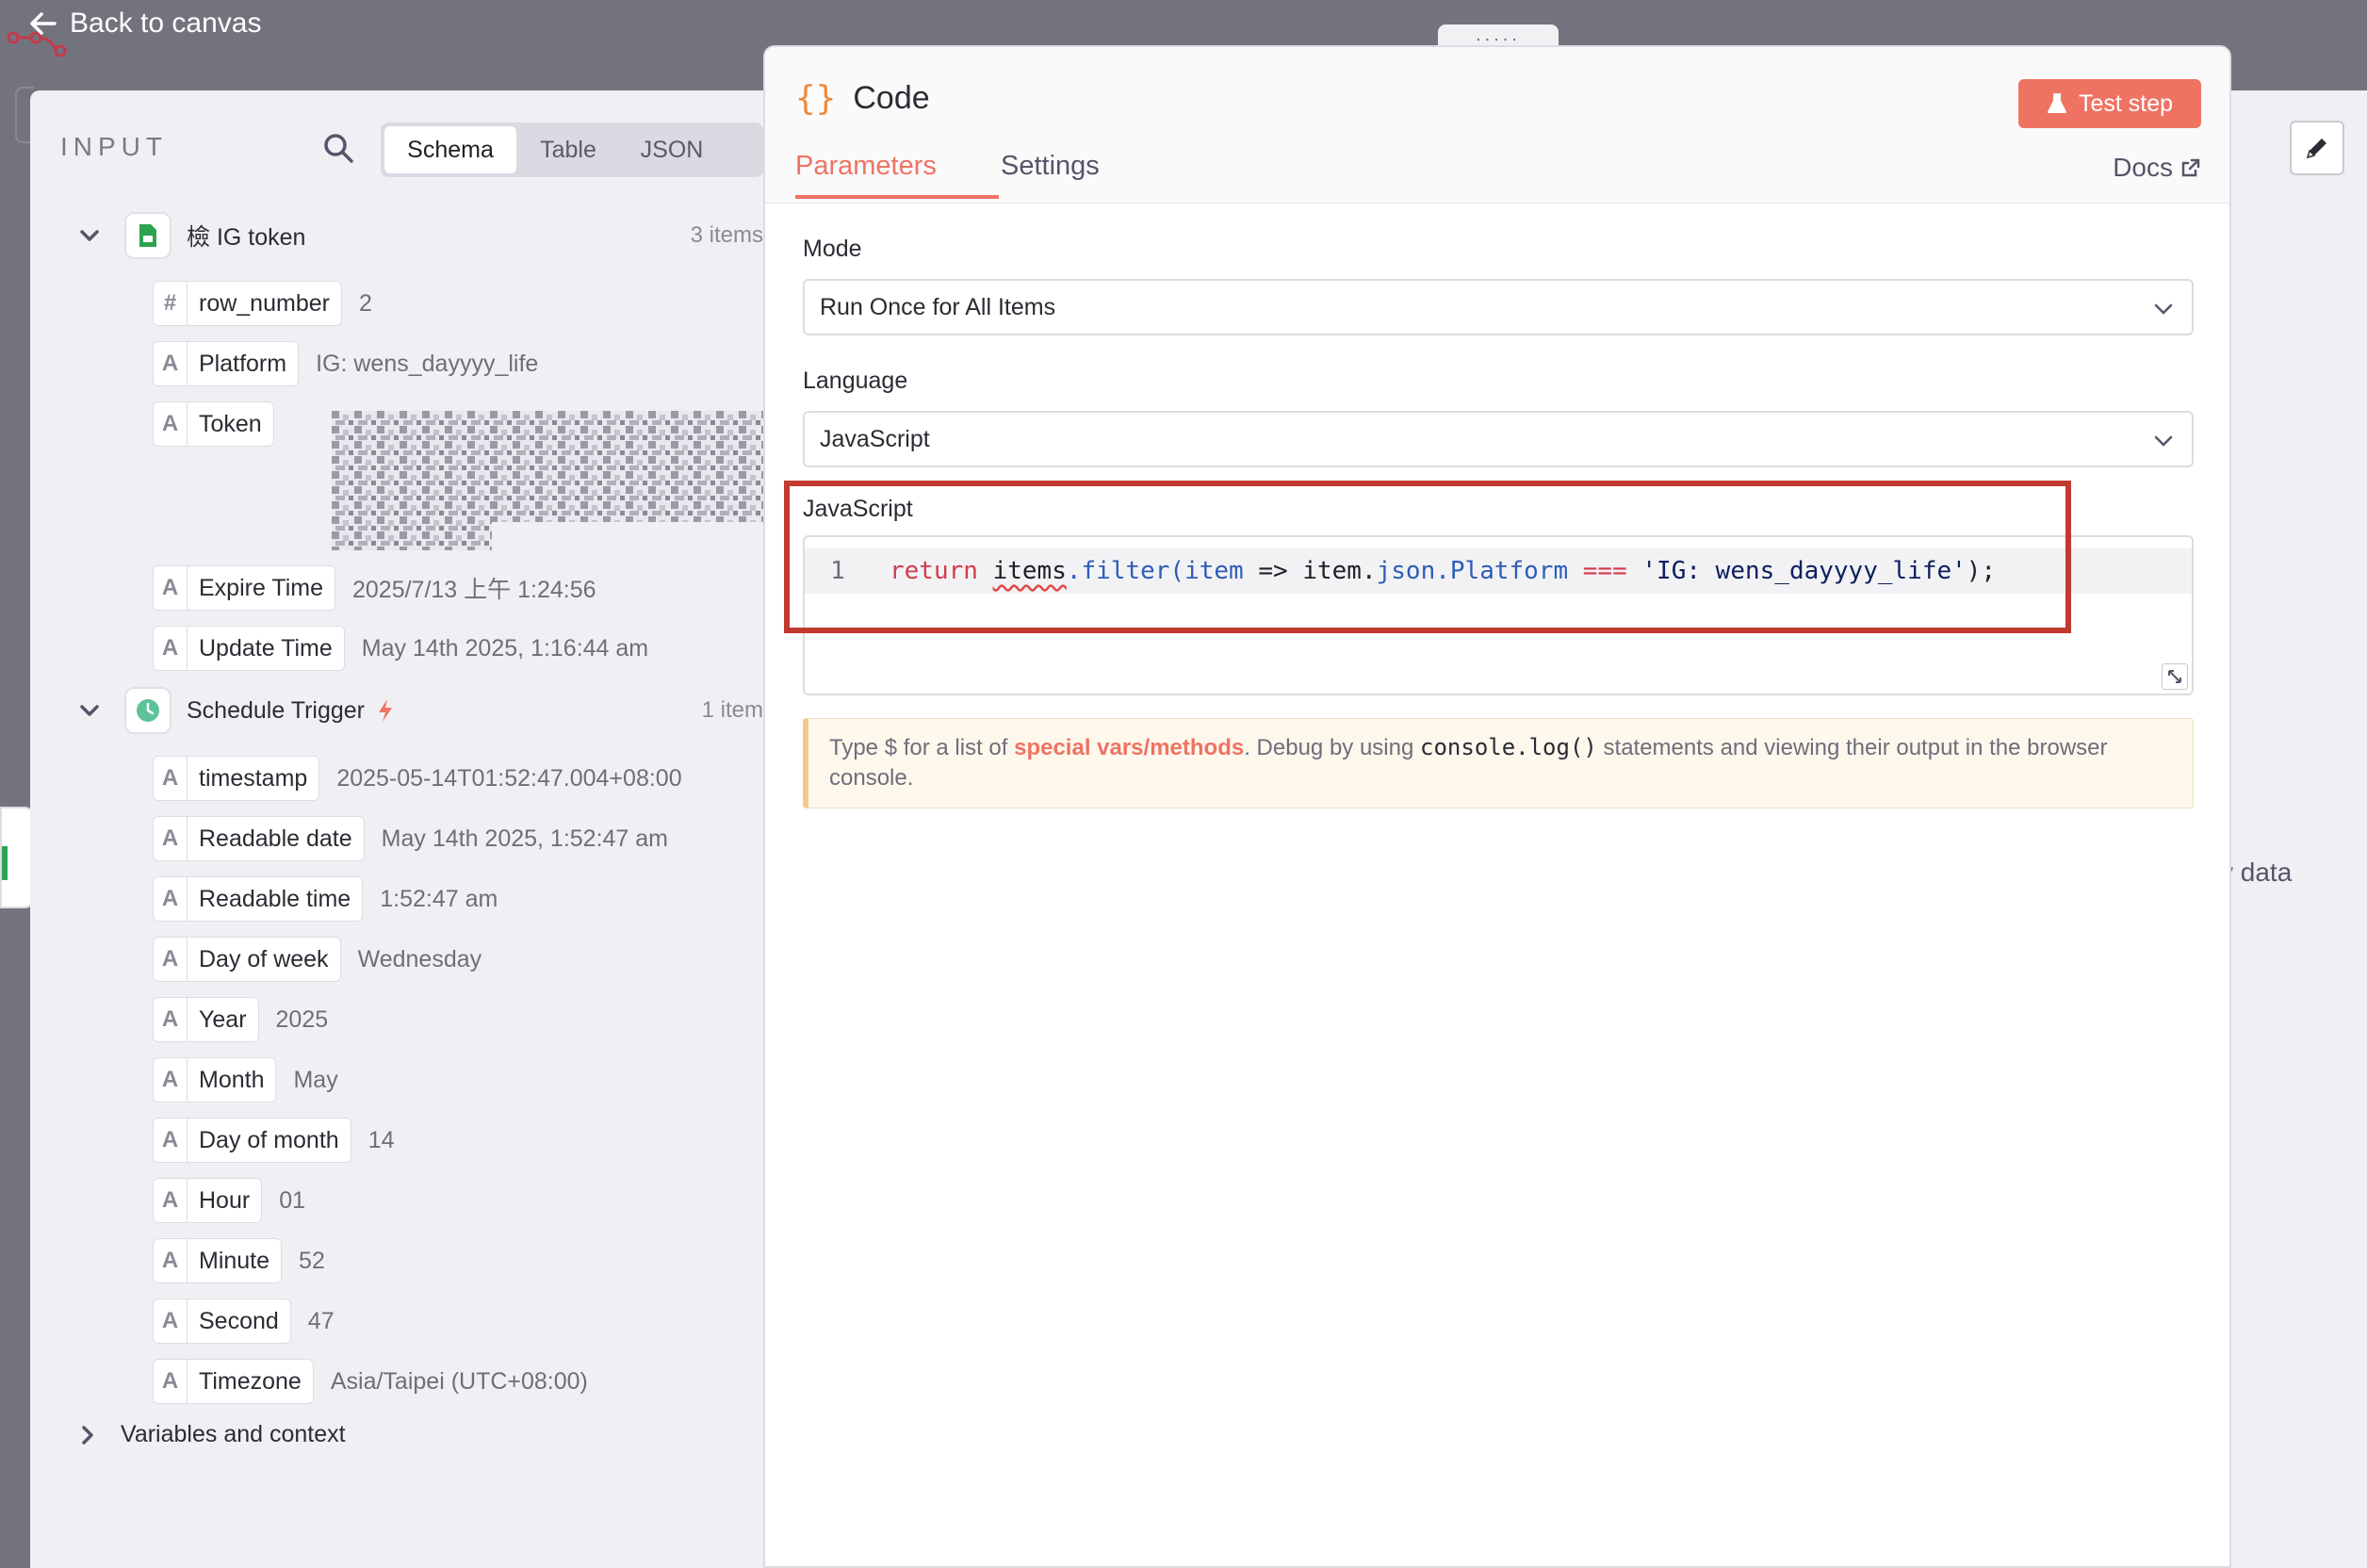 The height and width of the screenshot is (1568, 2367). What do you see at coordinates (218, 1260) in the screenshot?
I see `field-pill: A Minute` at bounding box center [218, 1260].